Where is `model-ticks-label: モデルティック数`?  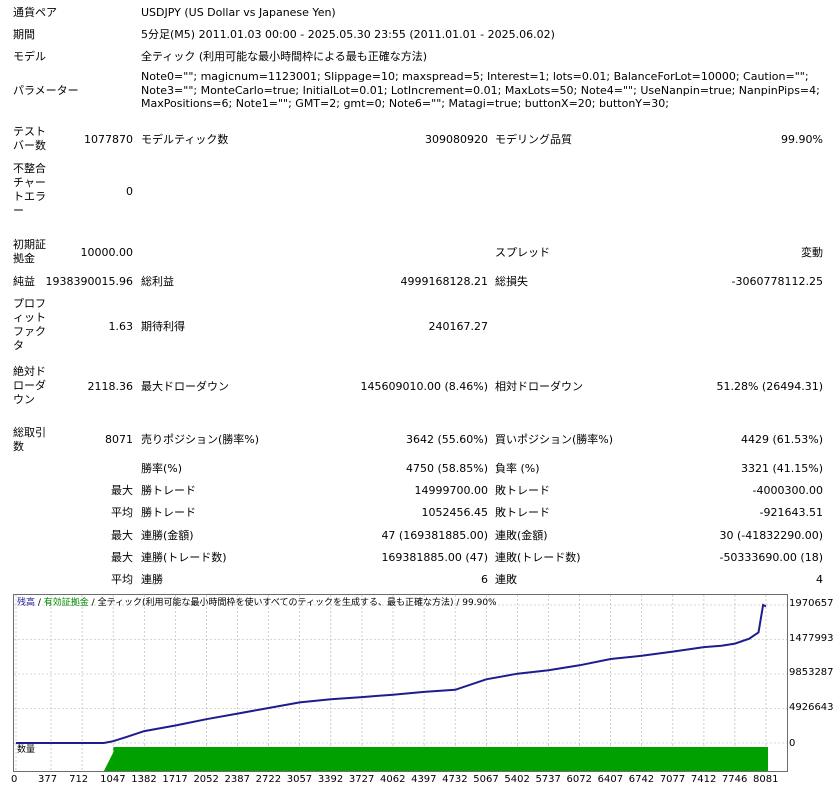
model-ticks-label: モデルティック数 is located at coordinates (185, 139).